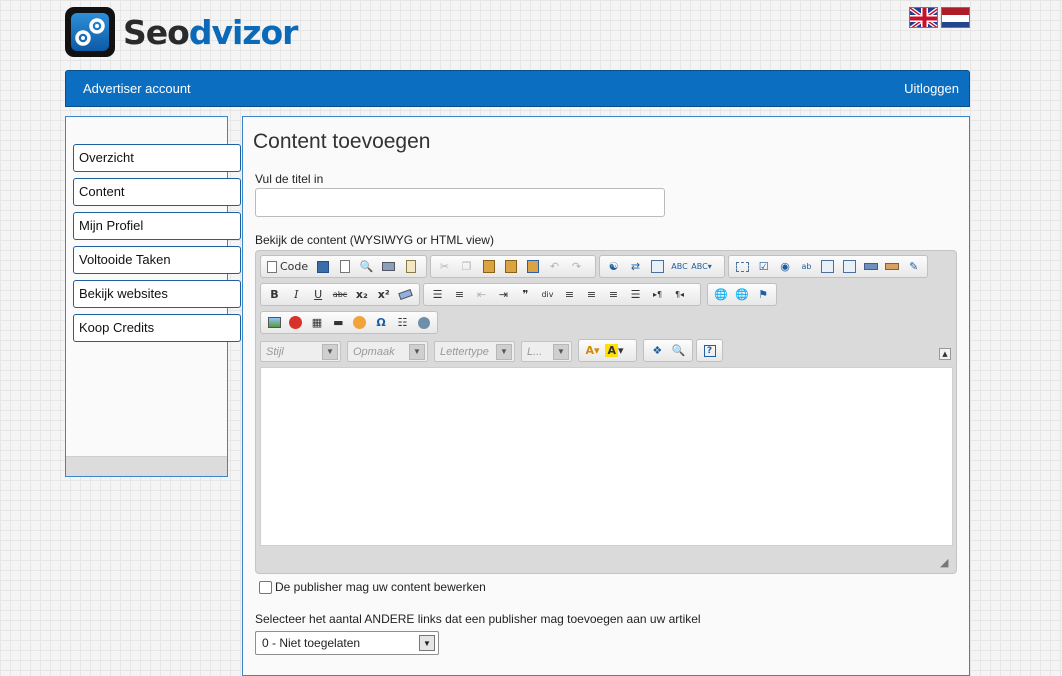 This screenshot has width=1062, height=676. Describe the element at coordinates (317, 322) in the screenshot. I see `table-icon: ▦` at that location.